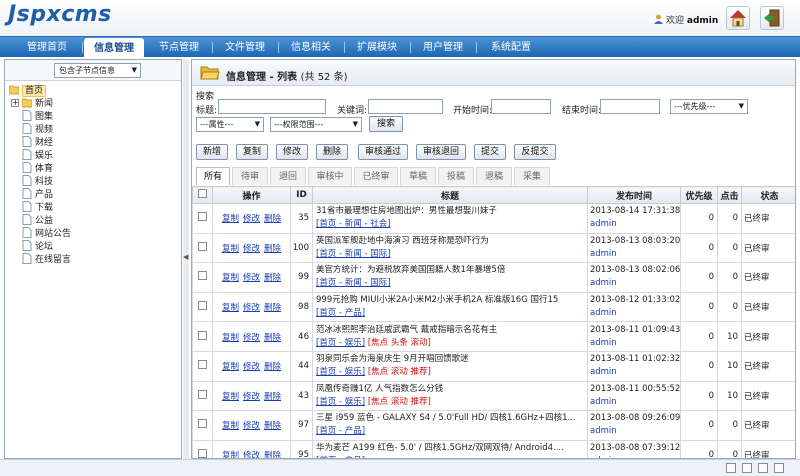  What do you see at coordinates (763, 468) in the screenshot?
I see `edit-icon` at bounding box center [763, 468].